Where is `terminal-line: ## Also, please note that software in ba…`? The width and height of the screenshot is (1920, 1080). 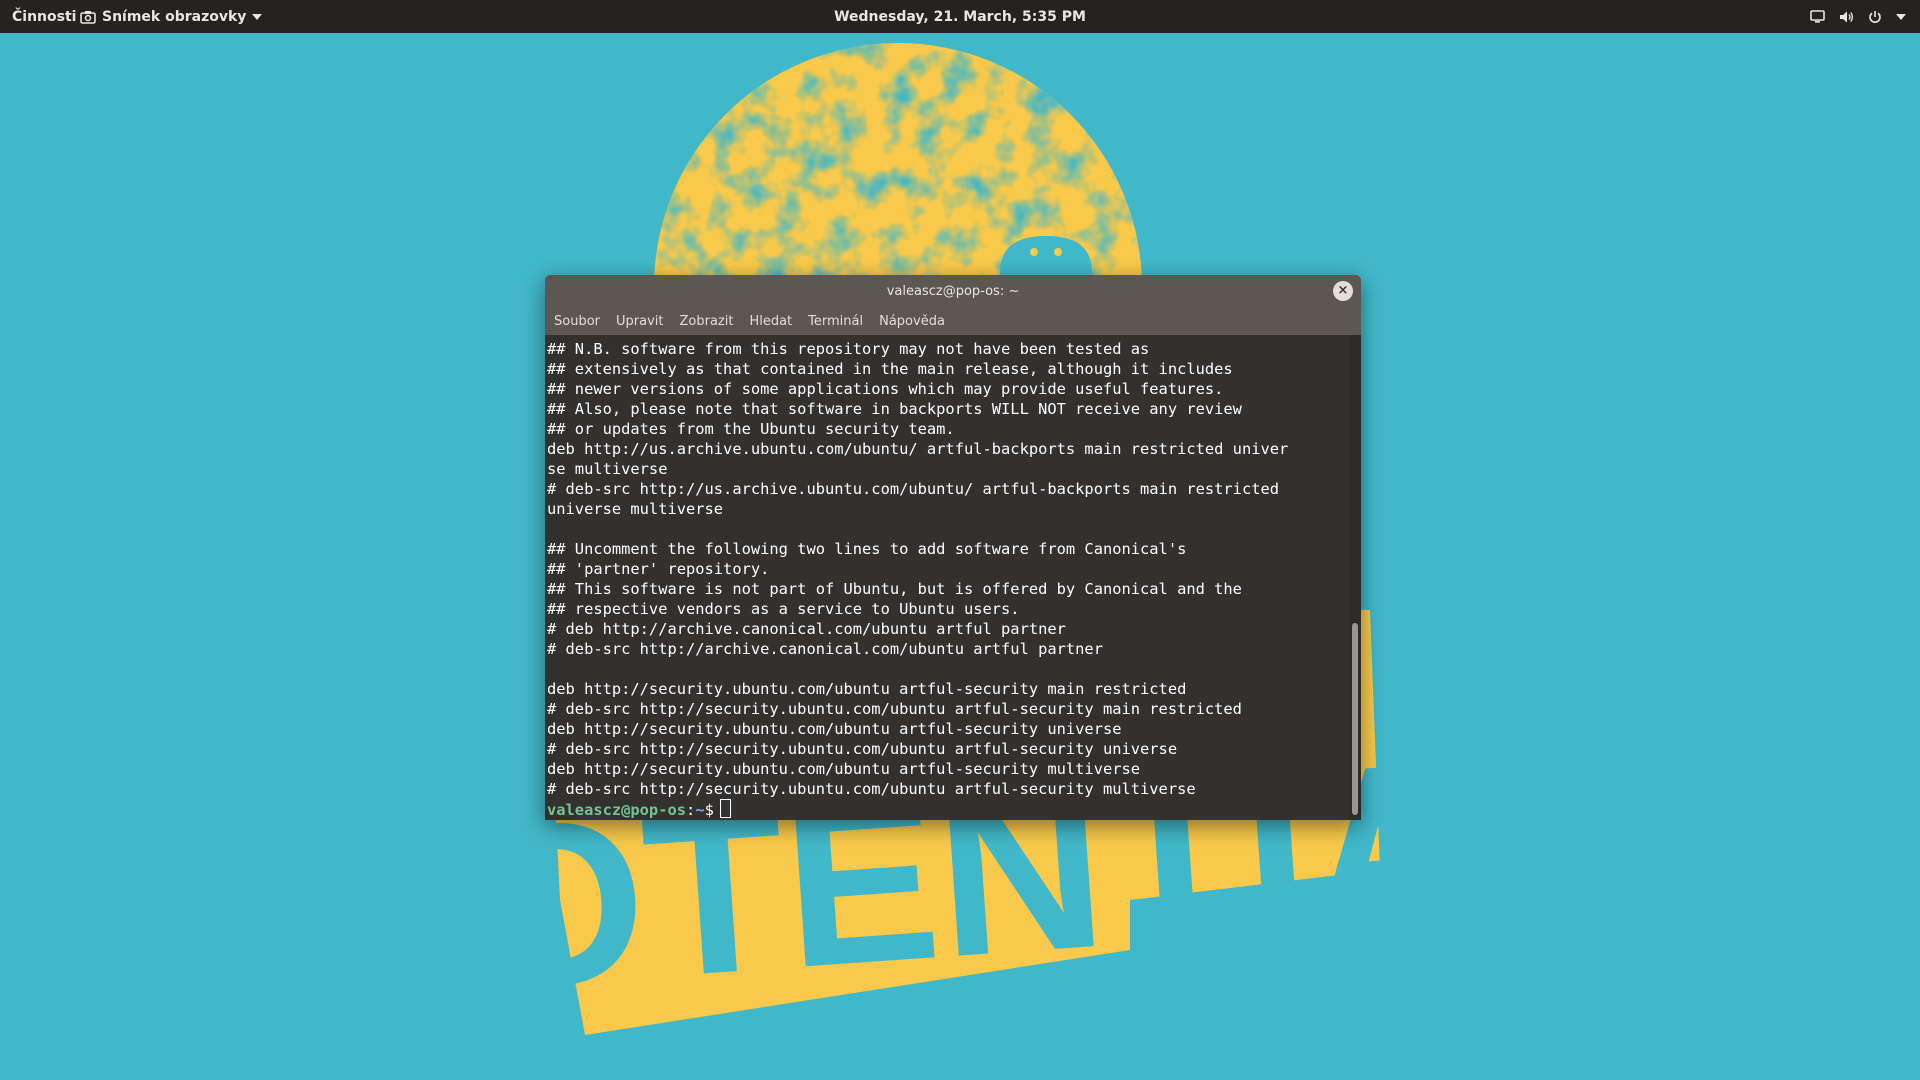 terminal-line: ## Also, please note that software in ba… is located at coordinates (894, 409).